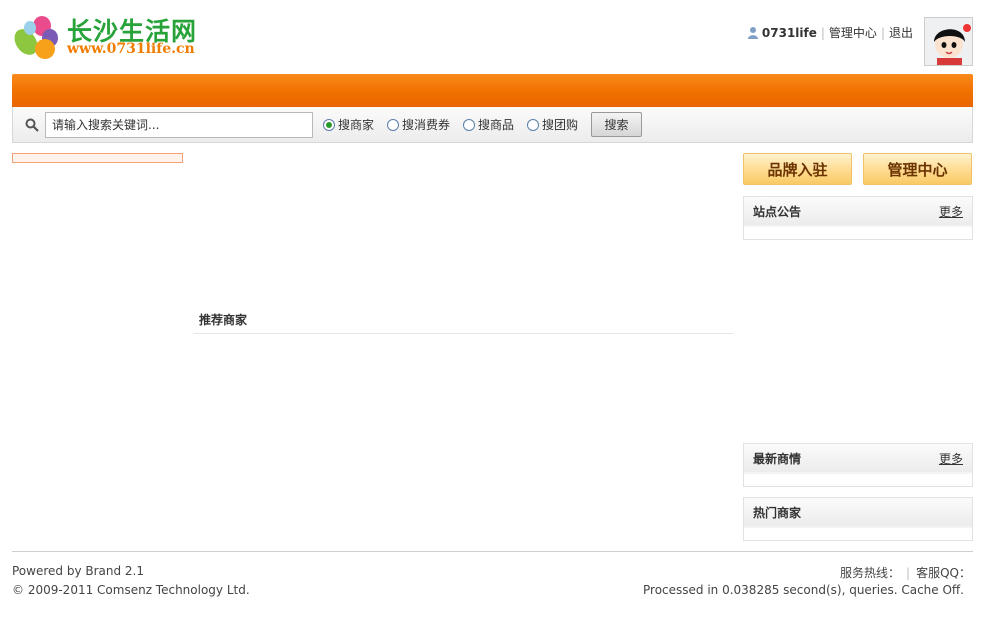 The height and width of the screenshot is (640, 983). I want to click on panel-title: 热门商家, so click(777, 512).